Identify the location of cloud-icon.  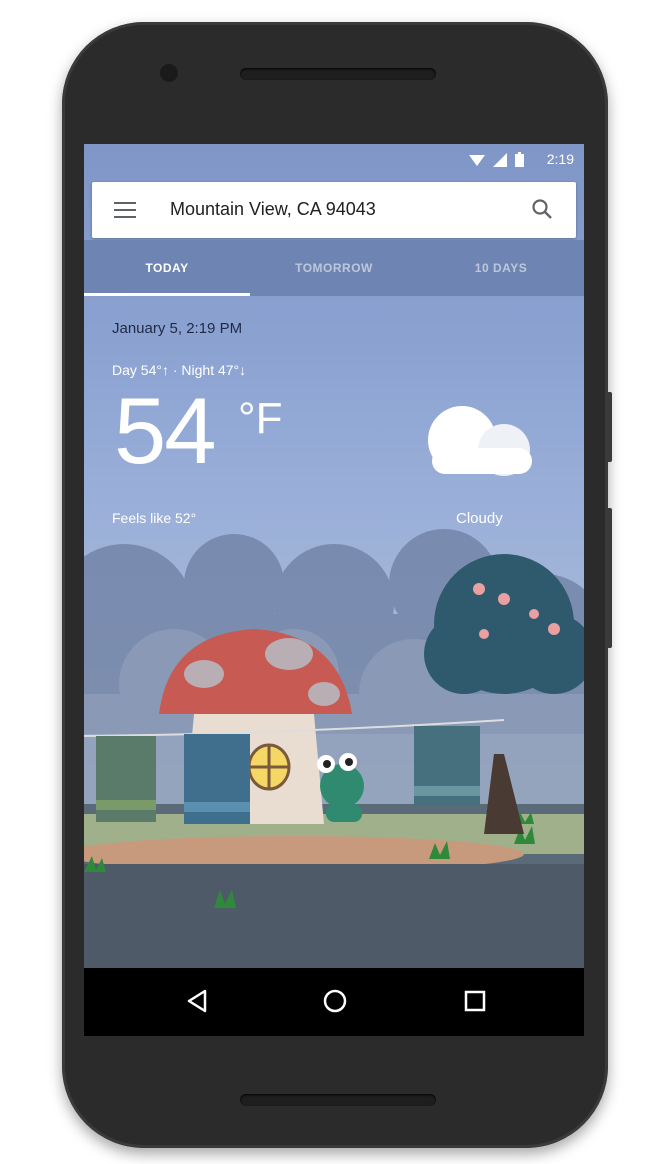
(480, 441).